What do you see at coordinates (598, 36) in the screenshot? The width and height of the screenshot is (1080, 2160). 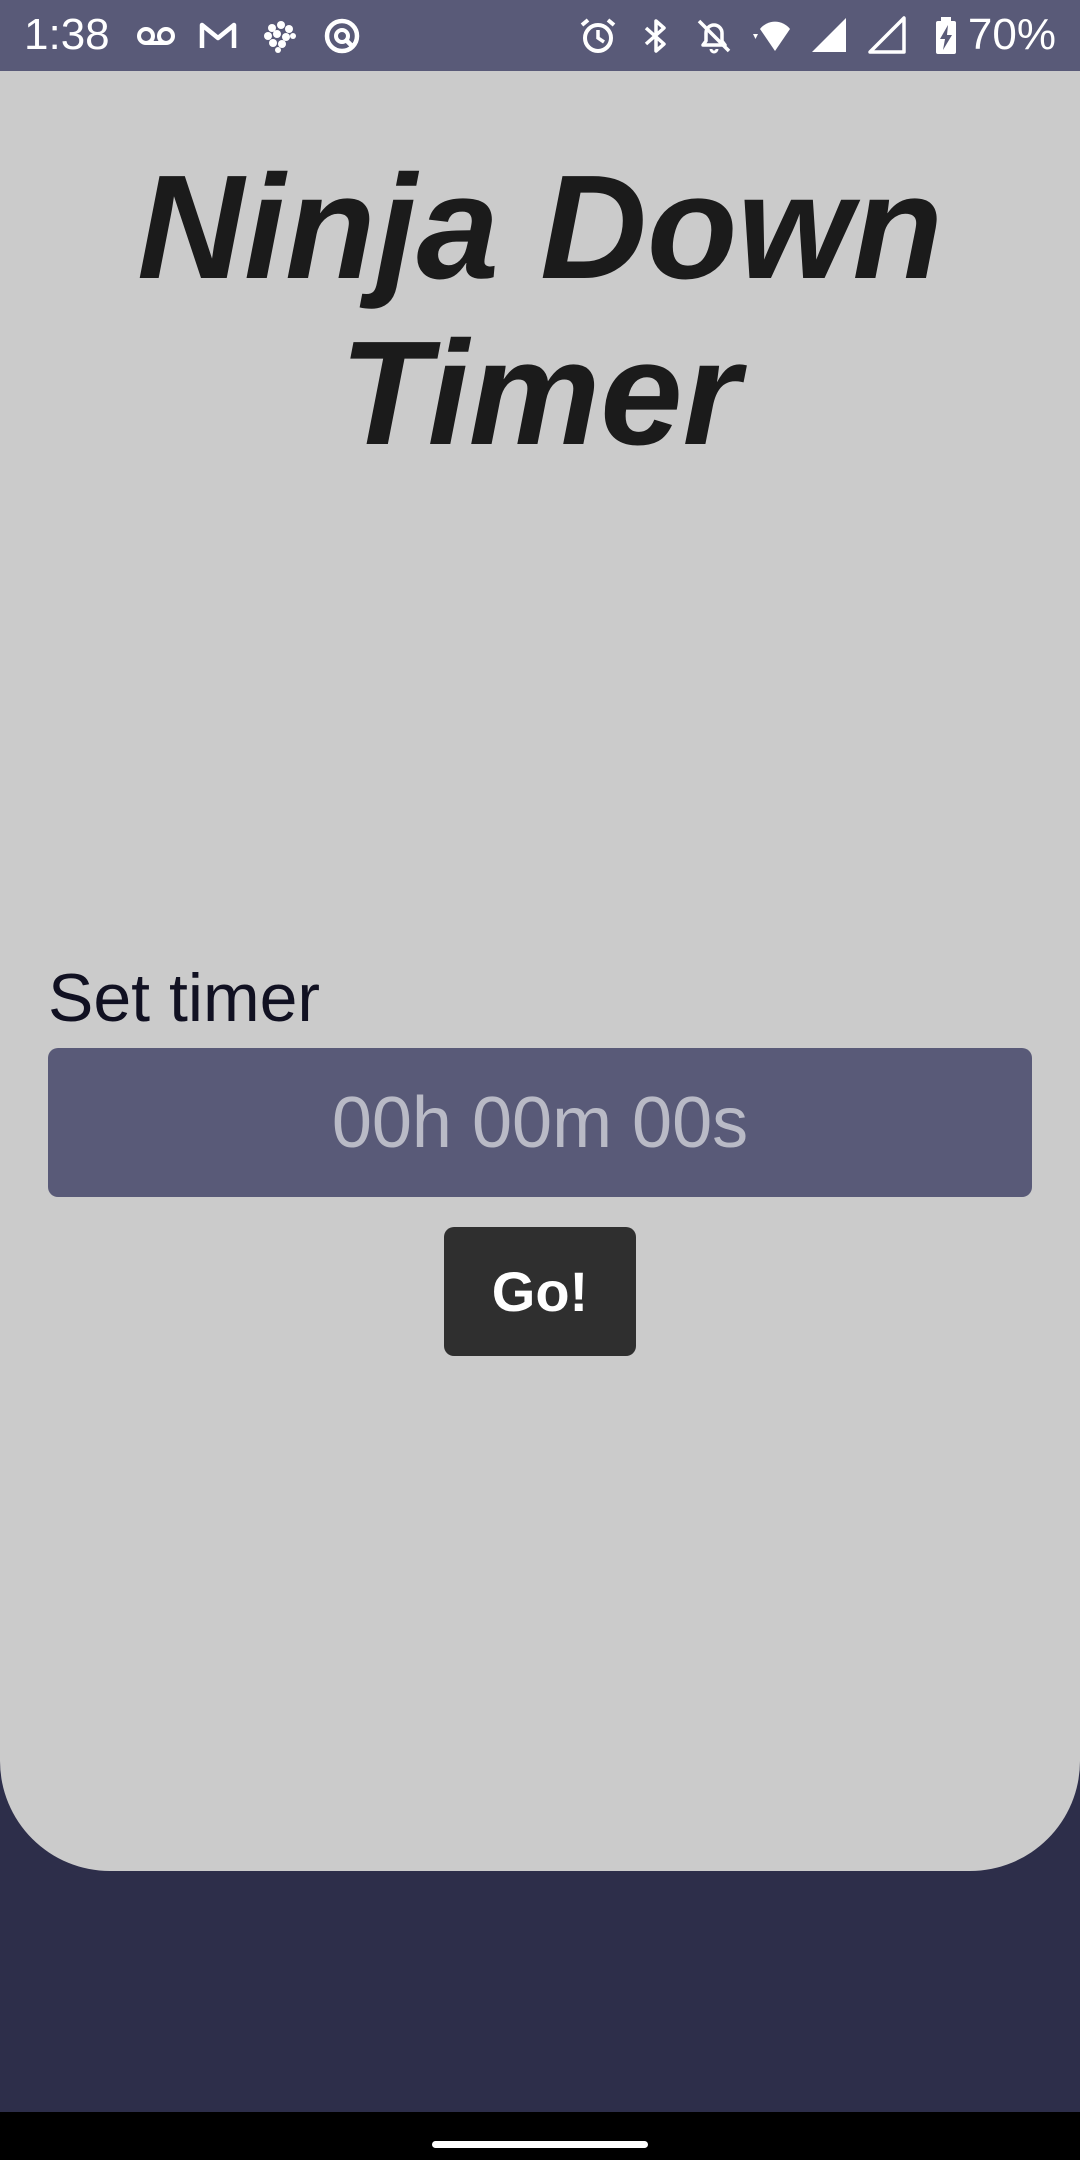 I see `alarm-icon` at bounding box center [598, 36].